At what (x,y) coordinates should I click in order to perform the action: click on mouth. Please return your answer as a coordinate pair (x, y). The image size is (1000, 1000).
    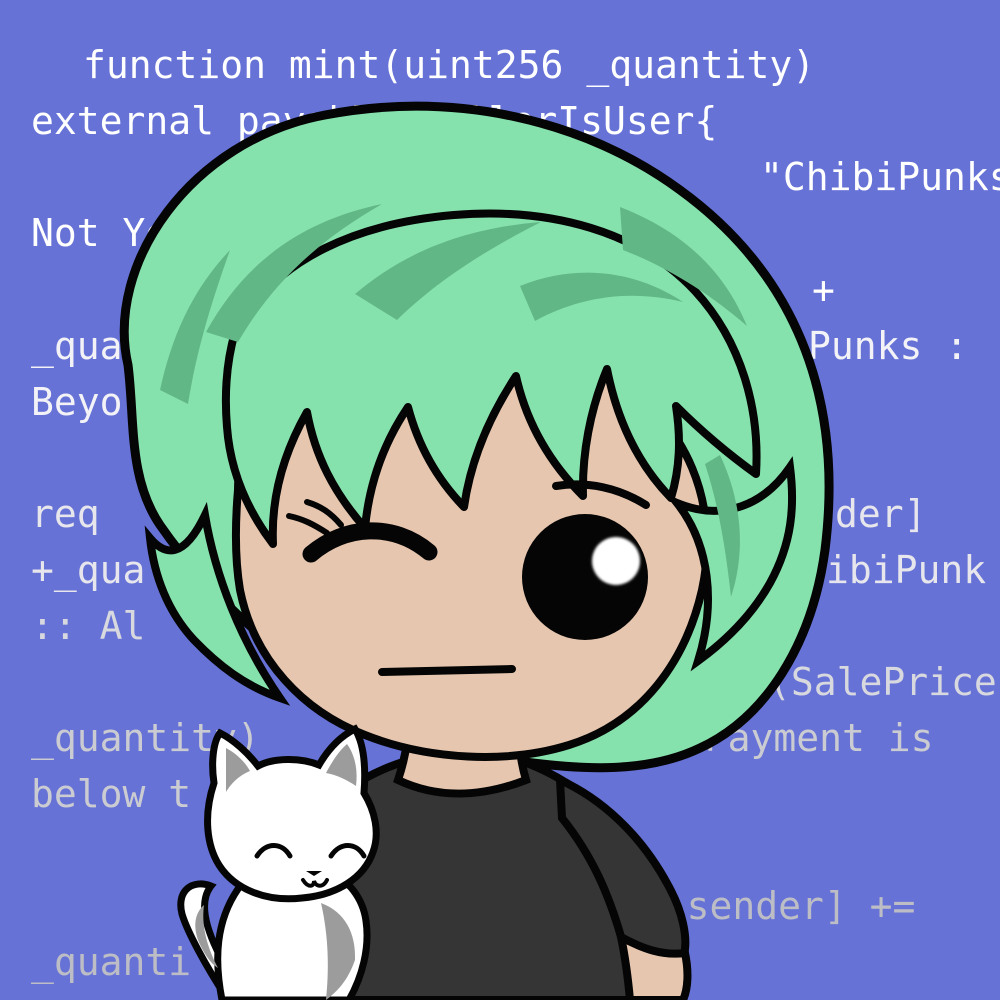
    Looking at the image, I should click on (447, 670).